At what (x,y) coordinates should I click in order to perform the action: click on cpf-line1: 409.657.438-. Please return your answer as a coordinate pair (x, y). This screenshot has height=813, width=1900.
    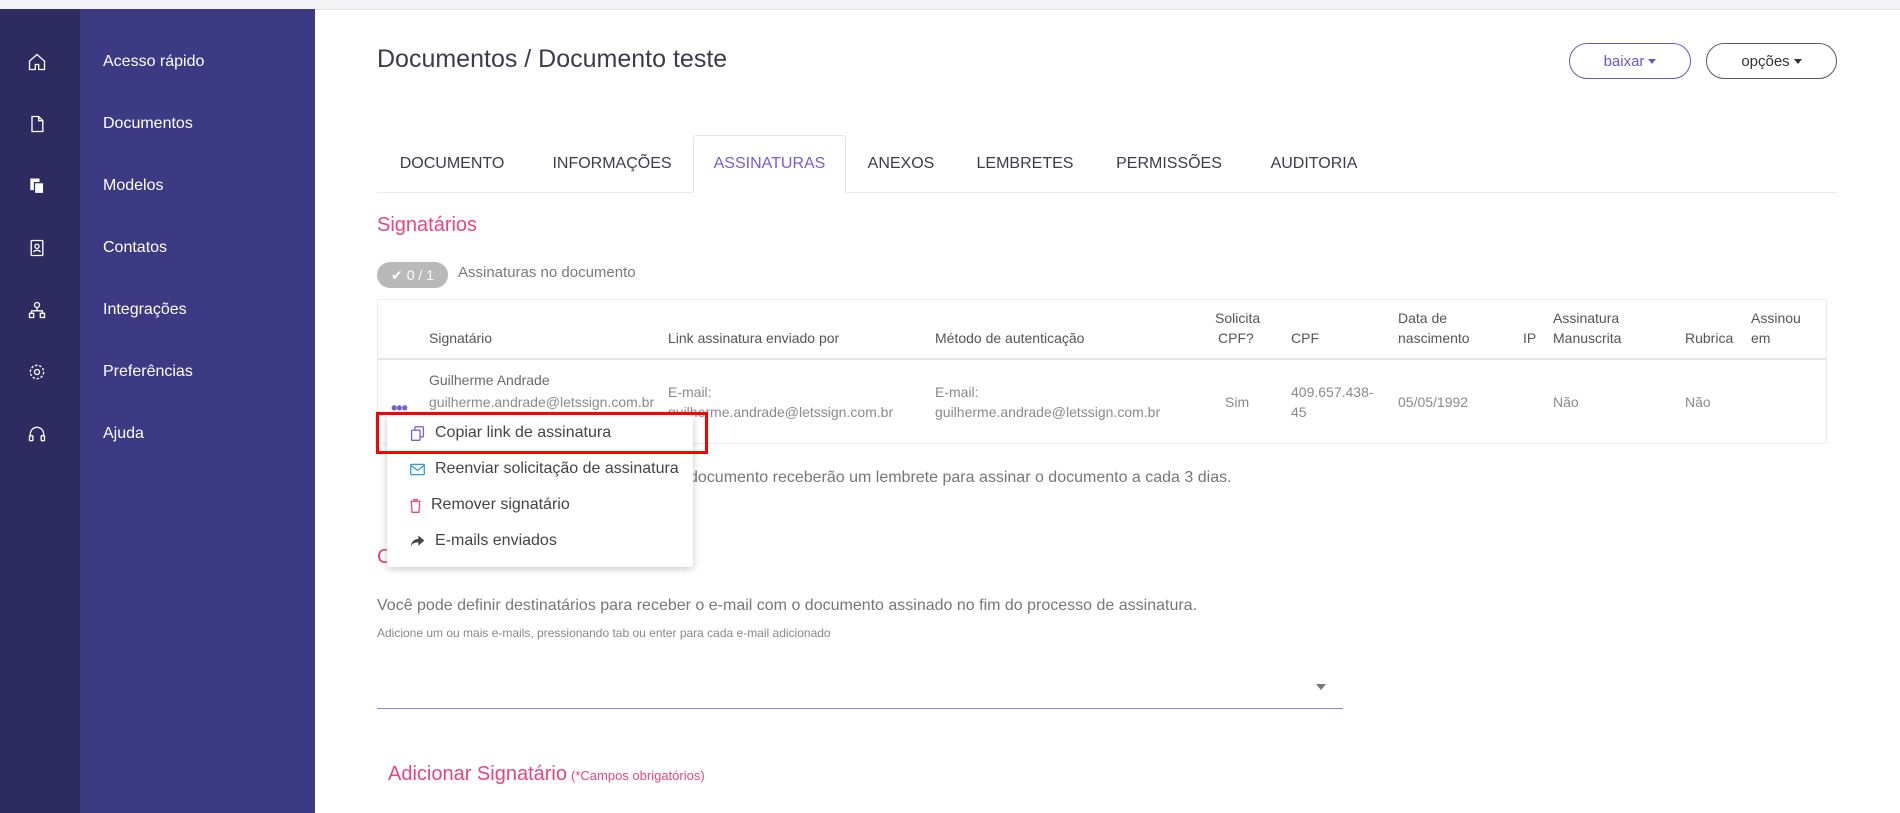
    Looking at the image, I should click on (1332, 392).